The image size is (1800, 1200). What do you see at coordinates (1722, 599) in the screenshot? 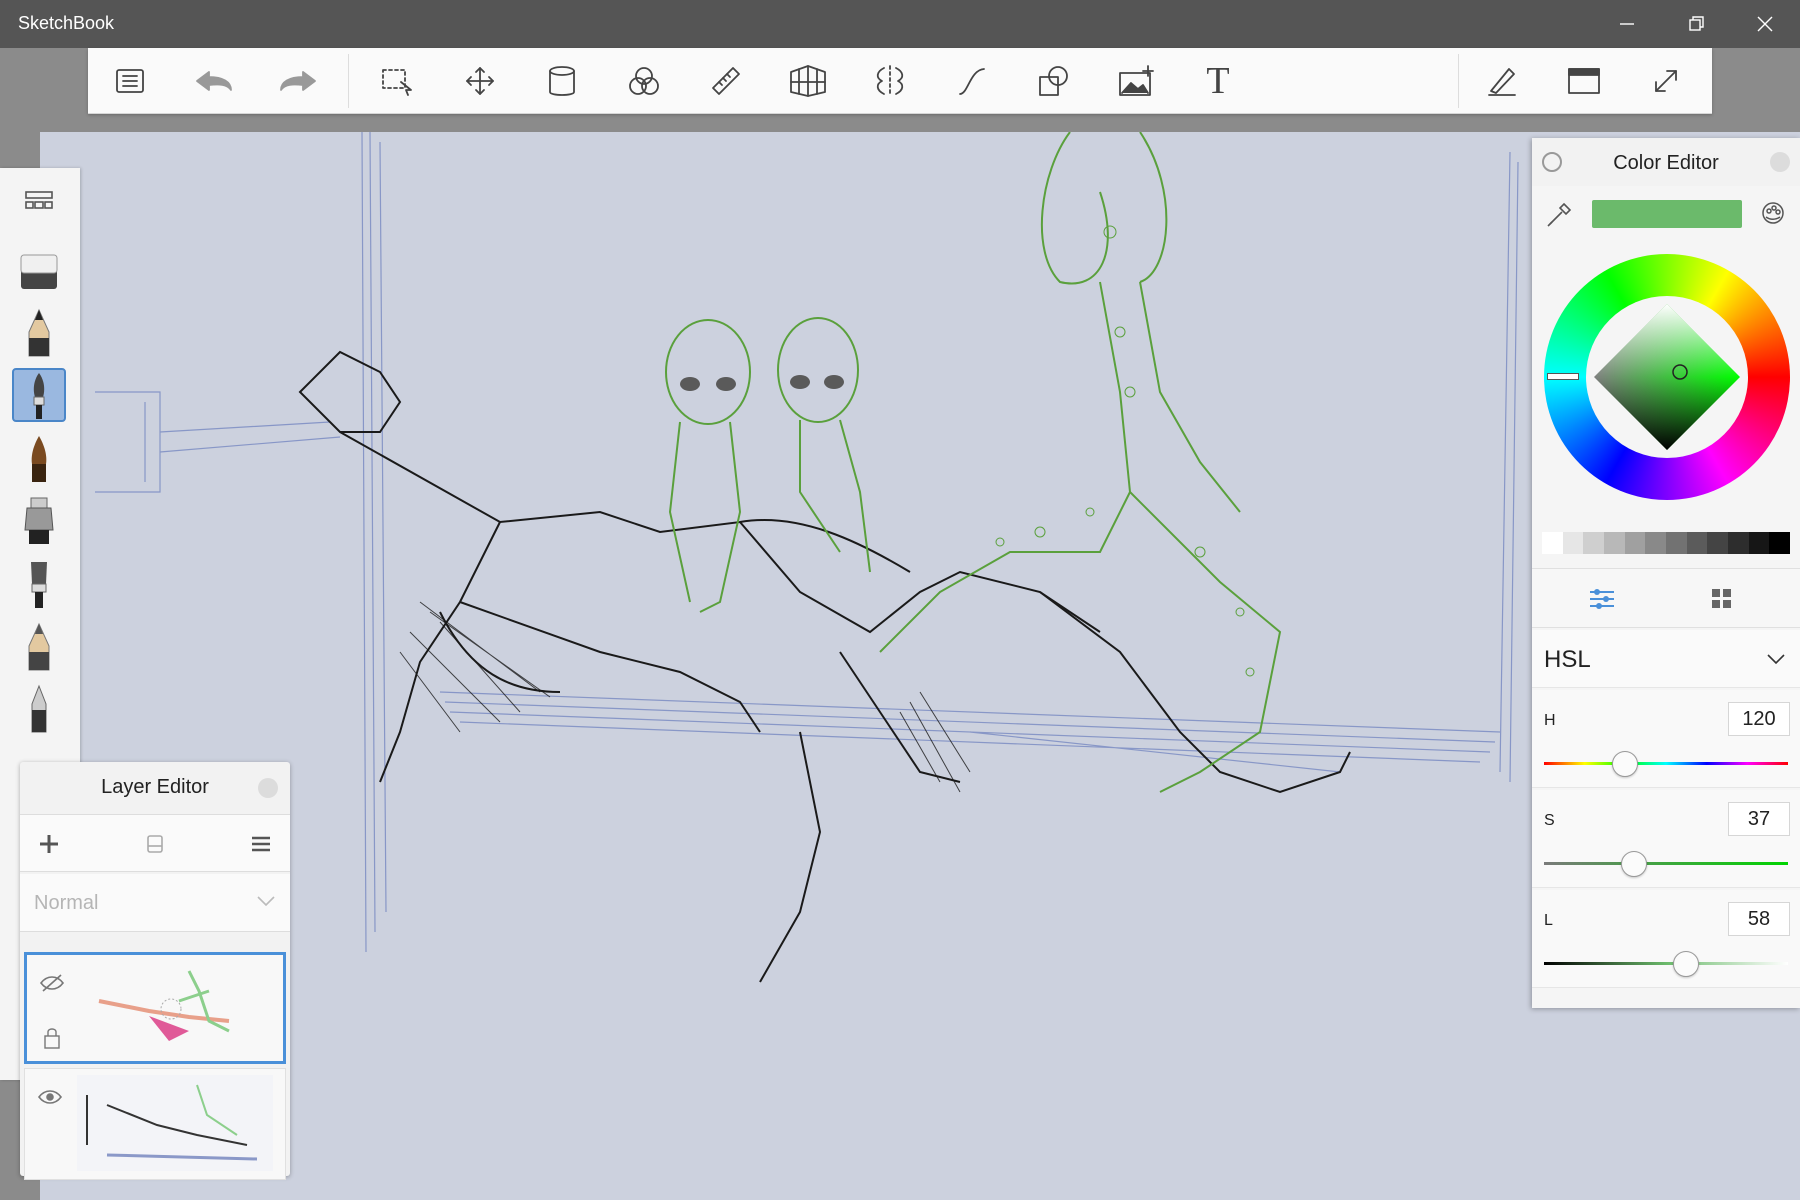
I see `swatches-tab-icon` at bounding box center [1722, 599].